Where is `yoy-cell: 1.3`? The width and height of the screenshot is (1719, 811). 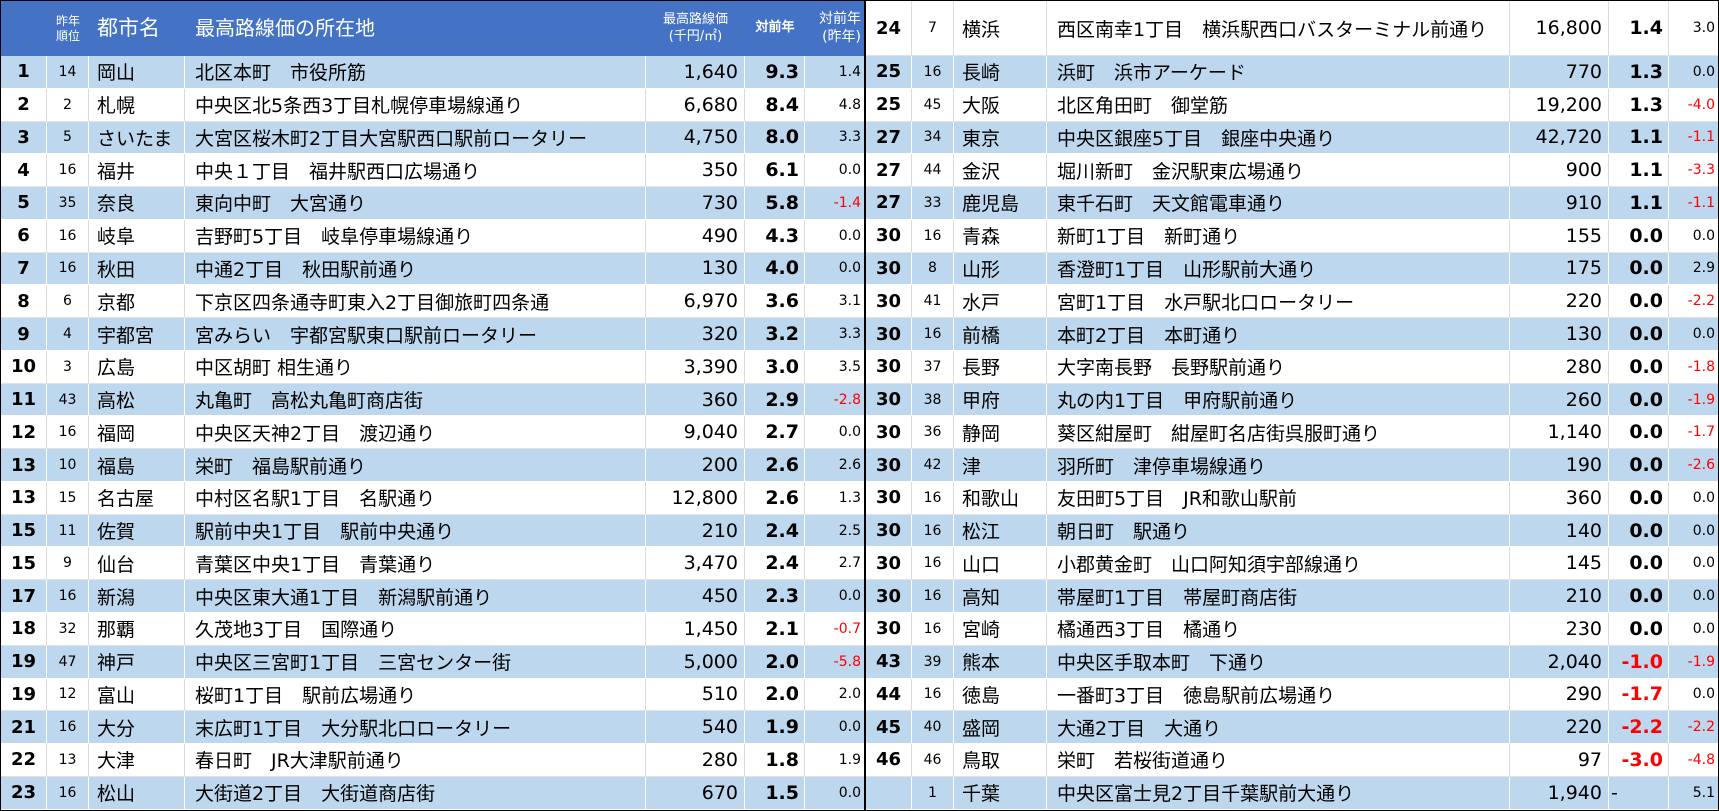 yoy-cell: 1.3 is located at coordinates (1639, 104).